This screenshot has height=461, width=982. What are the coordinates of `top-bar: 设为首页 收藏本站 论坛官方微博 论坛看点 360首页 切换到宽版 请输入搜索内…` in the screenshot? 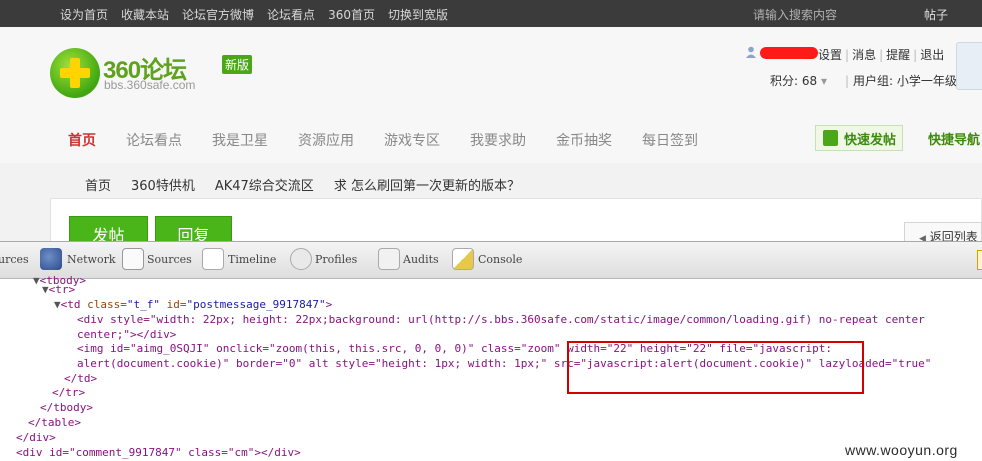 It's located at (491, 13).